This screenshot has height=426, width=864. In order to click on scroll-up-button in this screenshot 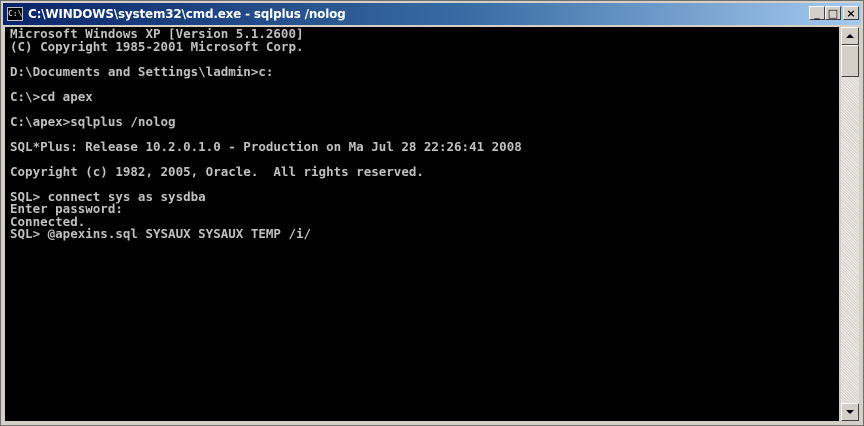, I will do `click(850, 36)`.